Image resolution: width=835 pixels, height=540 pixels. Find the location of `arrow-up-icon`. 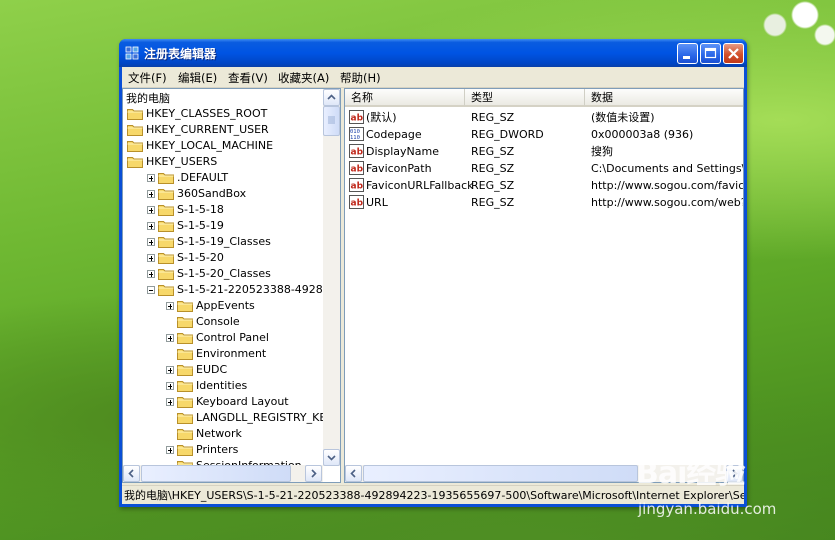

arrow-up-icon is located at coordinates (331, 97).